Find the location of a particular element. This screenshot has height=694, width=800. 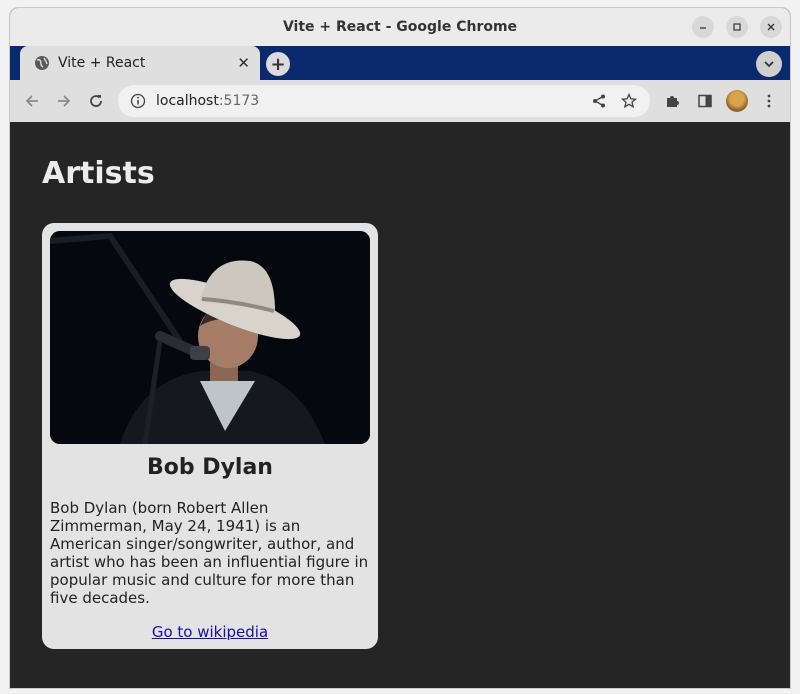

arrow-left-icon is located at coordinates (31, 101).